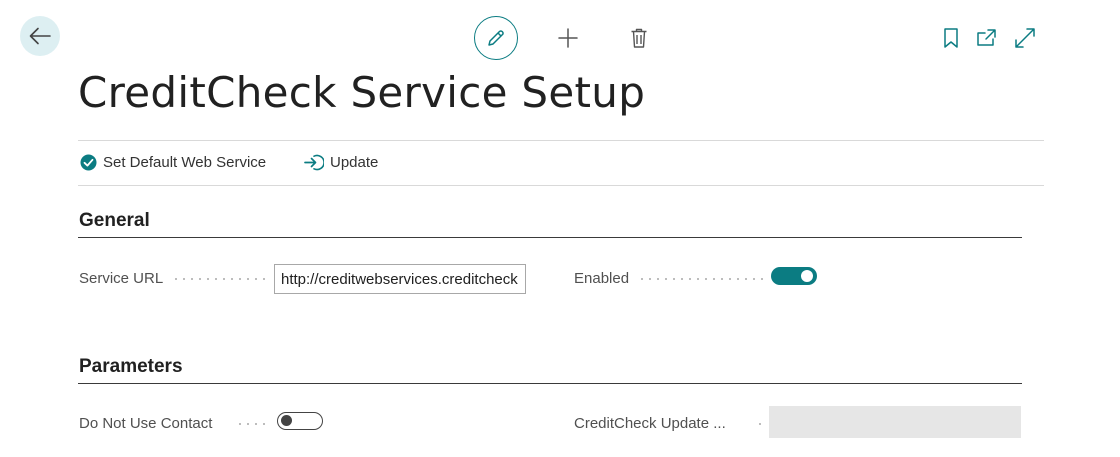  I want to click on check-circle-icon, so click(88, 162).